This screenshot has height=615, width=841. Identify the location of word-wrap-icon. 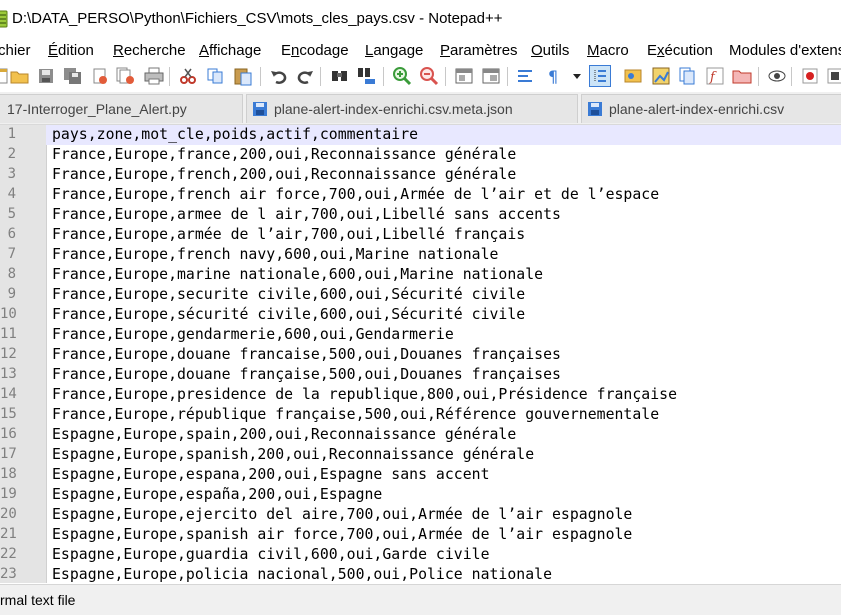
(526, 76).